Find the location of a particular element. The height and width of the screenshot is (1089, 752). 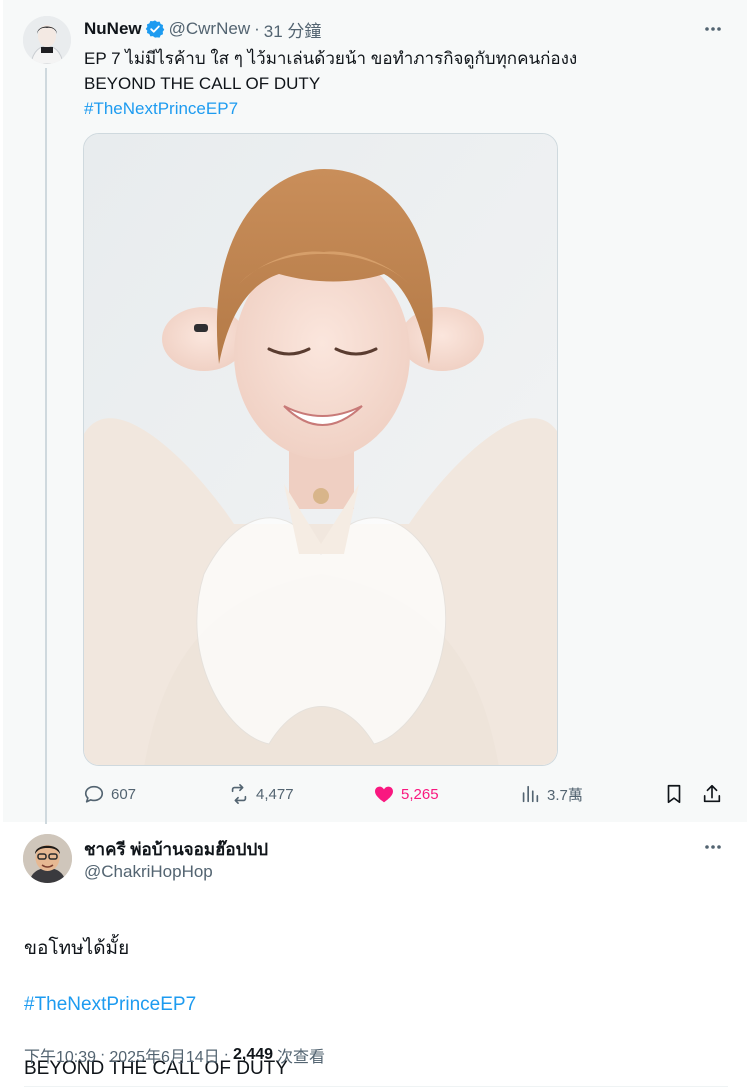

share-icon is located at coordinates (712, 793).